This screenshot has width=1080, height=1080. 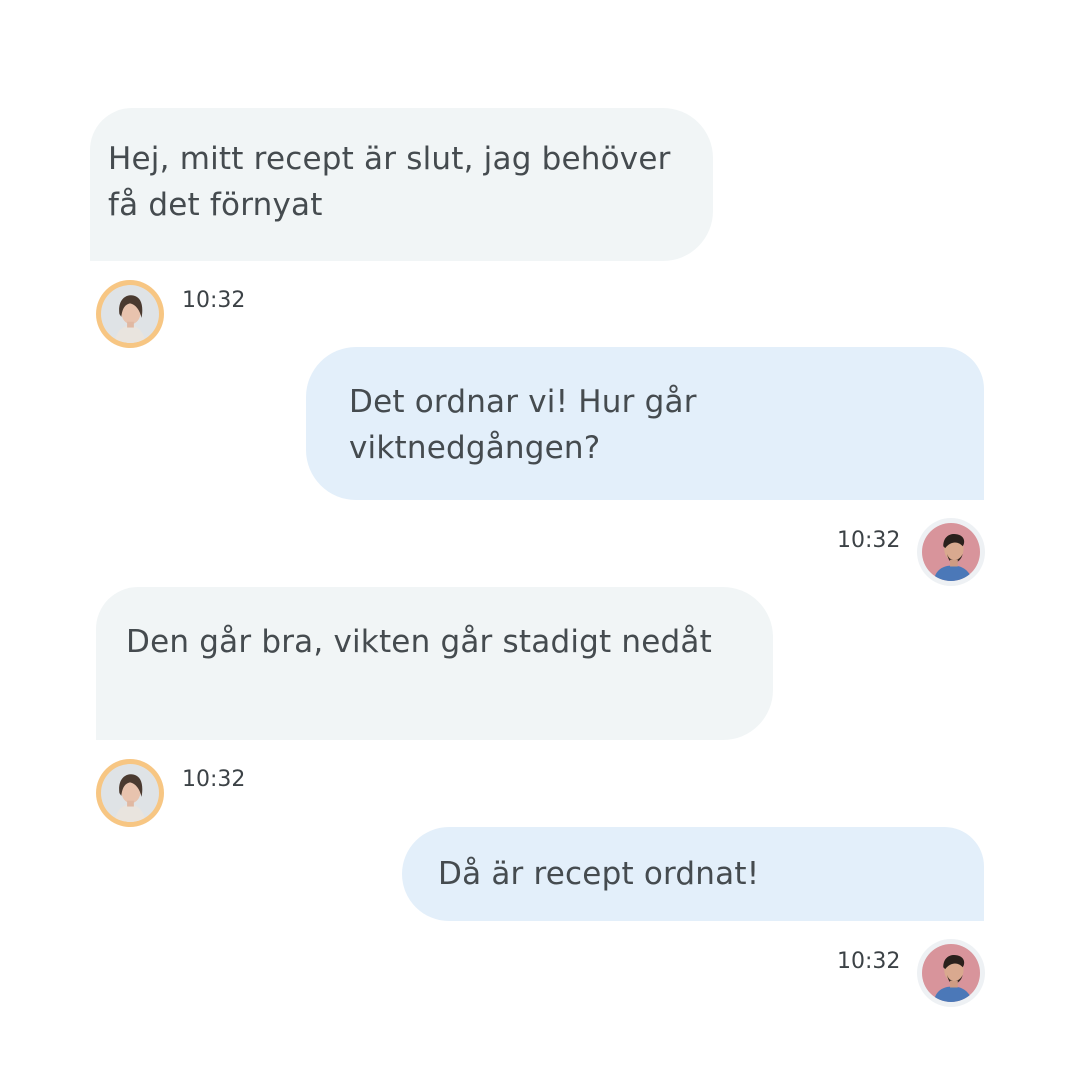 What do you see at coordinates (434, 663) in the screenshot?
I see `message-bubble-incoming: Den går bra, vikten går stadigt nedåt` at bounding box center [434, 663].